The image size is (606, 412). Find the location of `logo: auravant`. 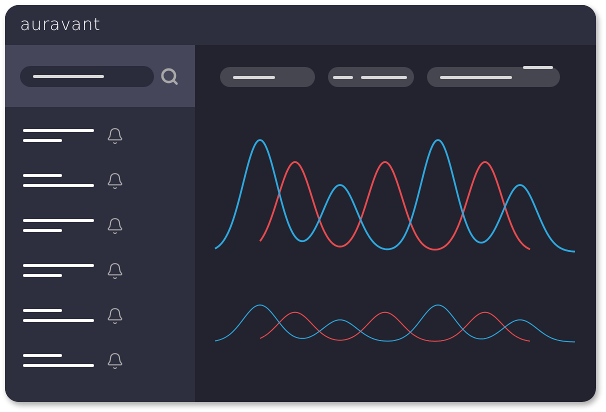

logo: auravant is located at coordinates (60, 25).